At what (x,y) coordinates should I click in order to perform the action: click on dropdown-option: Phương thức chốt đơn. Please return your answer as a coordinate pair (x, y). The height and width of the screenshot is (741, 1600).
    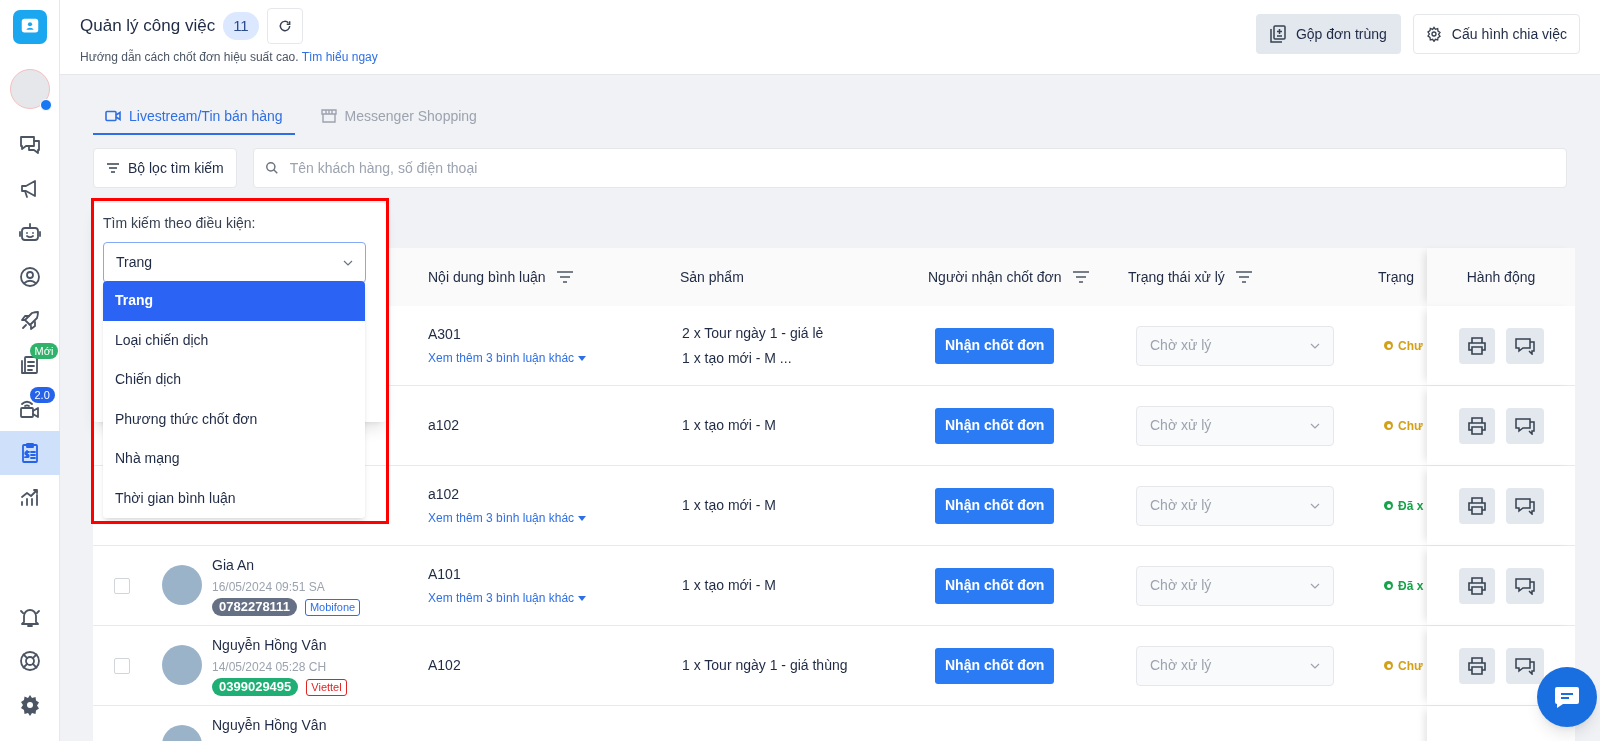
    Looking at the image, I should click on (234, 419).